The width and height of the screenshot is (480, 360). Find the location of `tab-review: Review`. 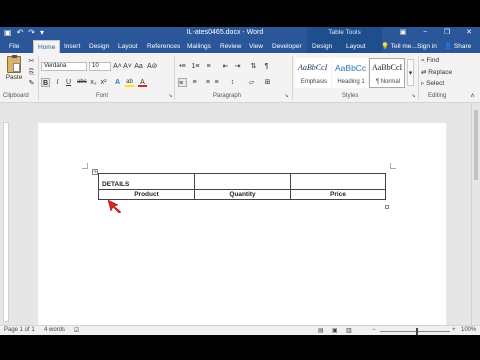

tab-review: Review is located at coordinates (230, 46).